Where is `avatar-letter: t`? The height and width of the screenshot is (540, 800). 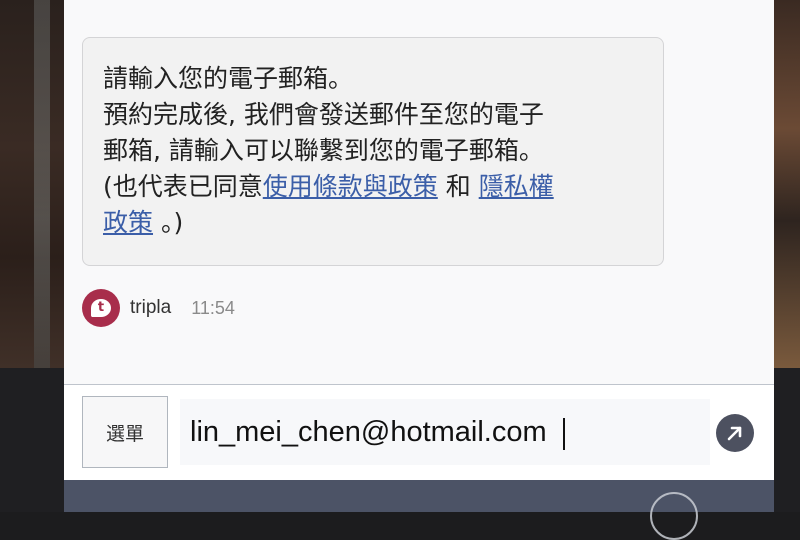 avatar-letter: t is located at coordinates (101, 308).